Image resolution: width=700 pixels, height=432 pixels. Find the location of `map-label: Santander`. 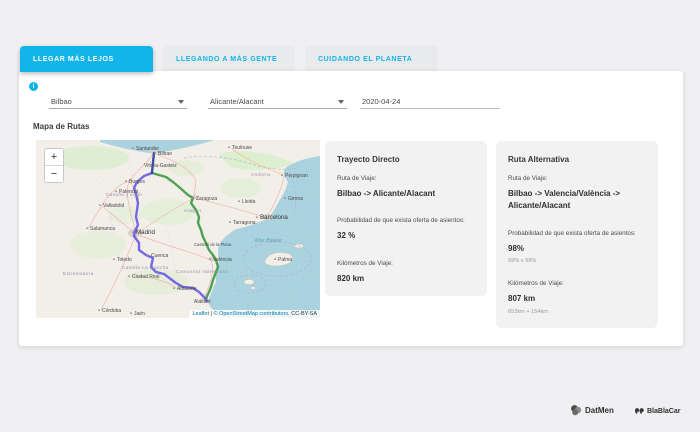

map-label: Santander is located at coordinates (147, 149).